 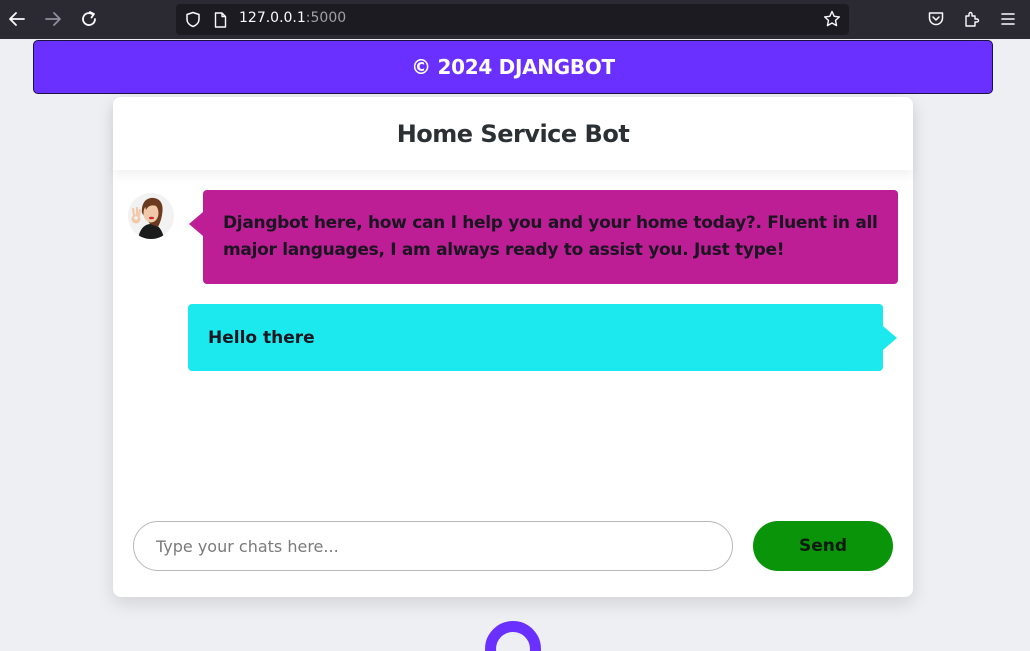 I want to click on forward-button, so click(x=53, y=19).